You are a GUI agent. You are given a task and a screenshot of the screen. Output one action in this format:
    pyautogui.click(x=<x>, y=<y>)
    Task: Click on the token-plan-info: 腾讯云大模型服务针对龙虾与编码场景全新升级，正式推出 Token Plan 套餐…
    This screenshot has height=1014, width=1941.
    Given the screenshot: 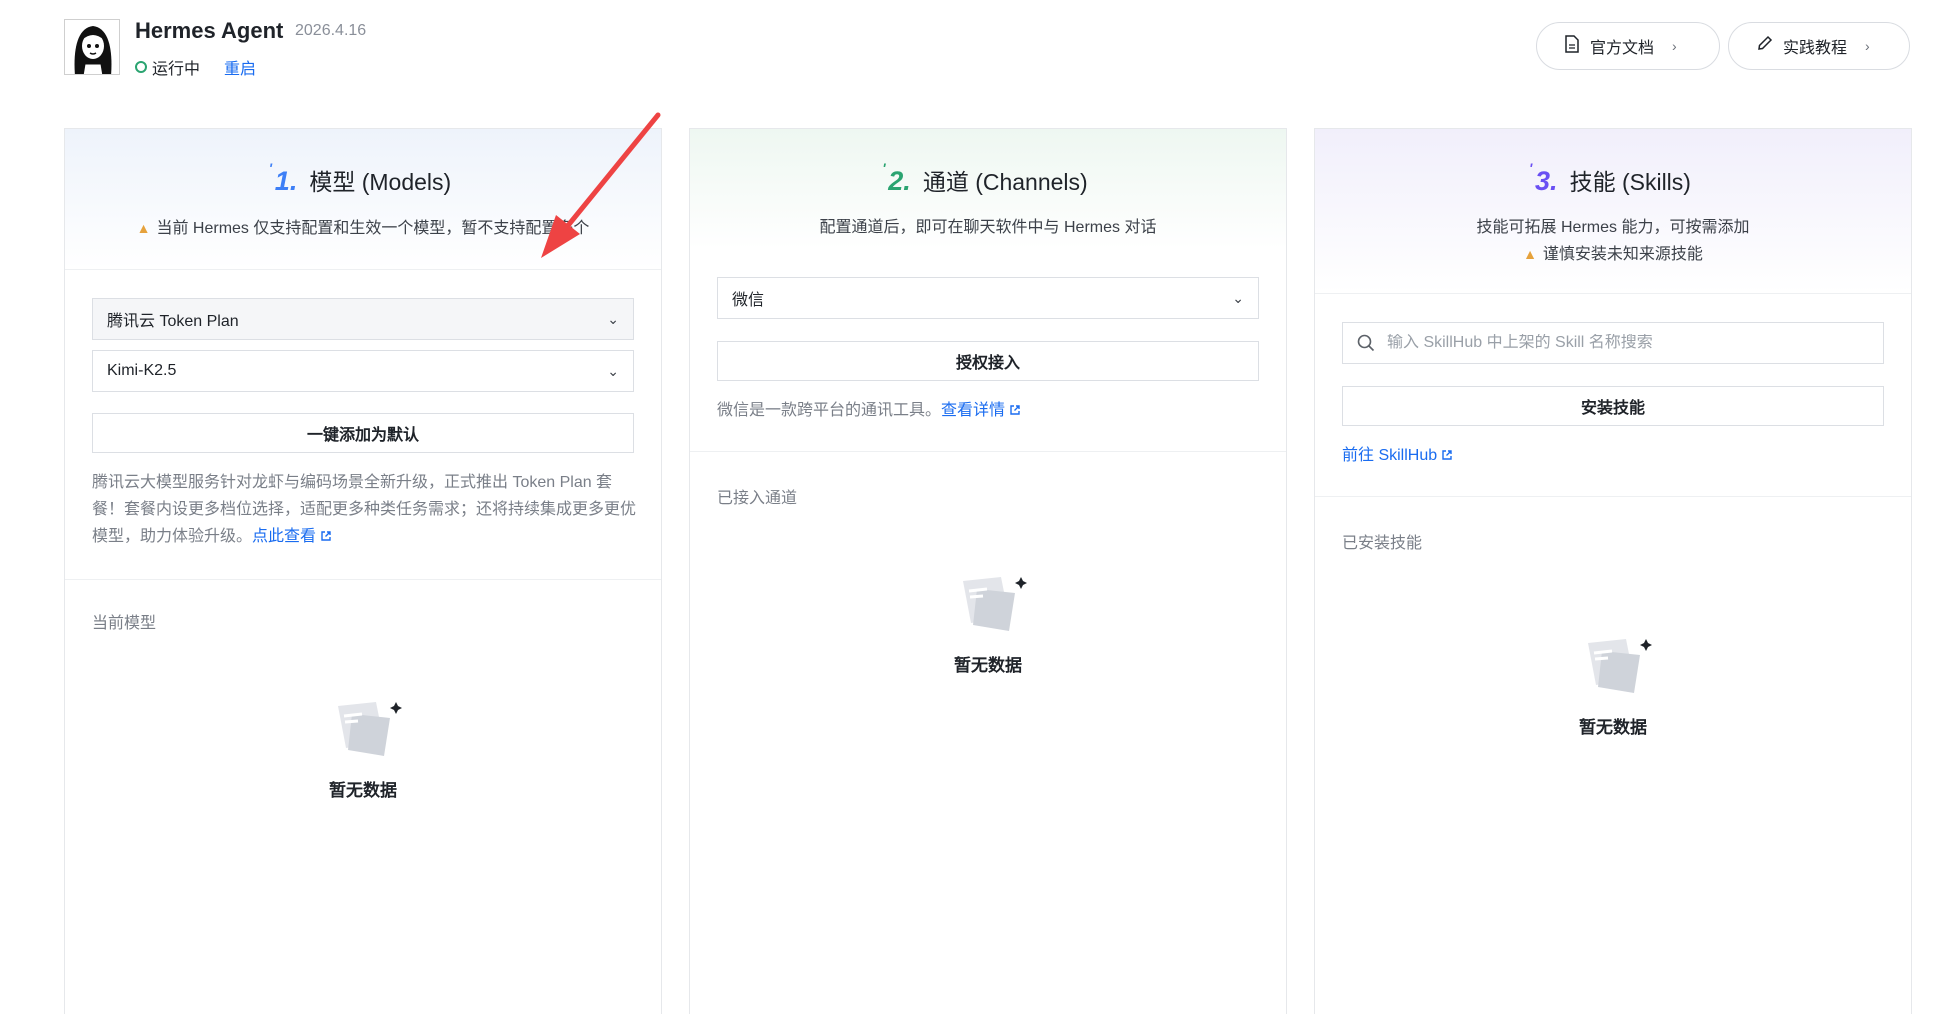 What is the action you would take?
    pyautogui.click(x=364, y=509)
    